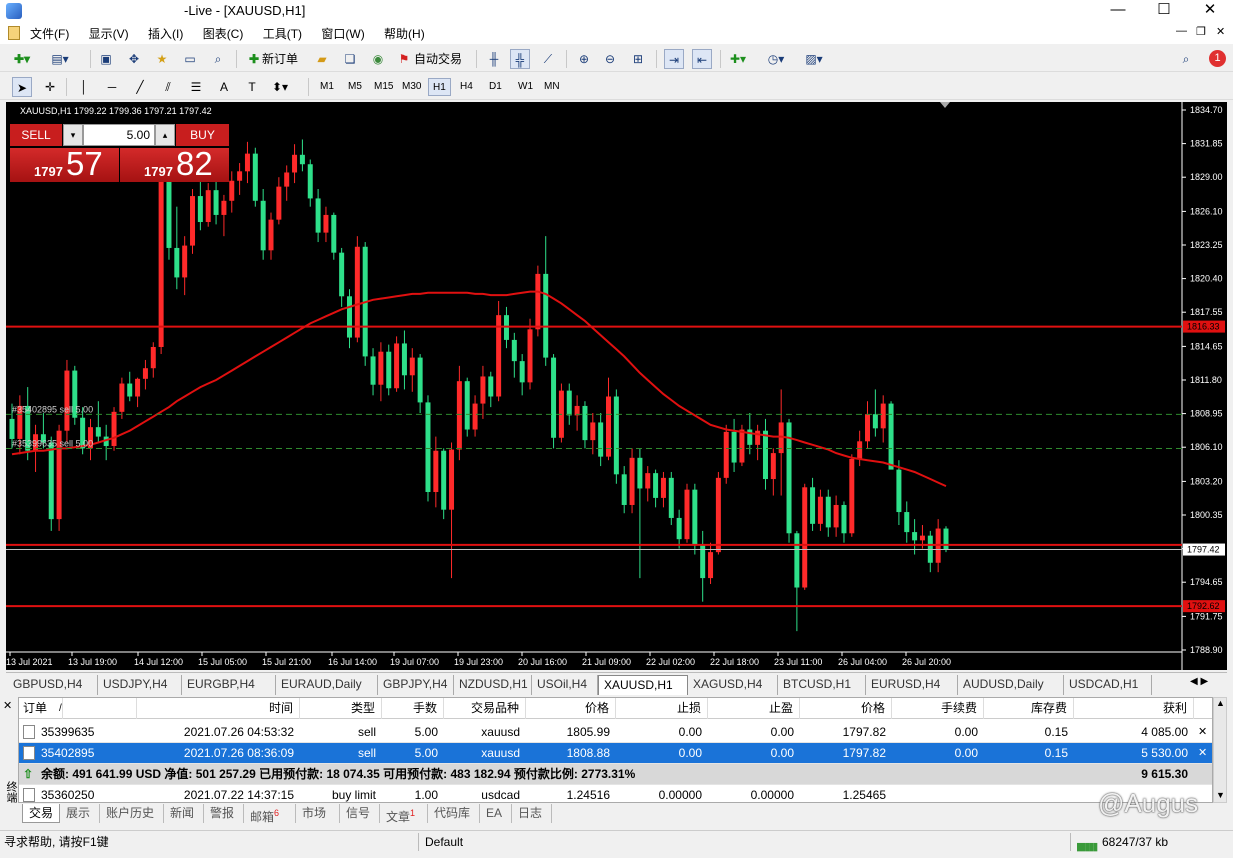 This screenshot has height=858, width=1233. I want to click on terminal-tab: 展示, so click(80, 813).